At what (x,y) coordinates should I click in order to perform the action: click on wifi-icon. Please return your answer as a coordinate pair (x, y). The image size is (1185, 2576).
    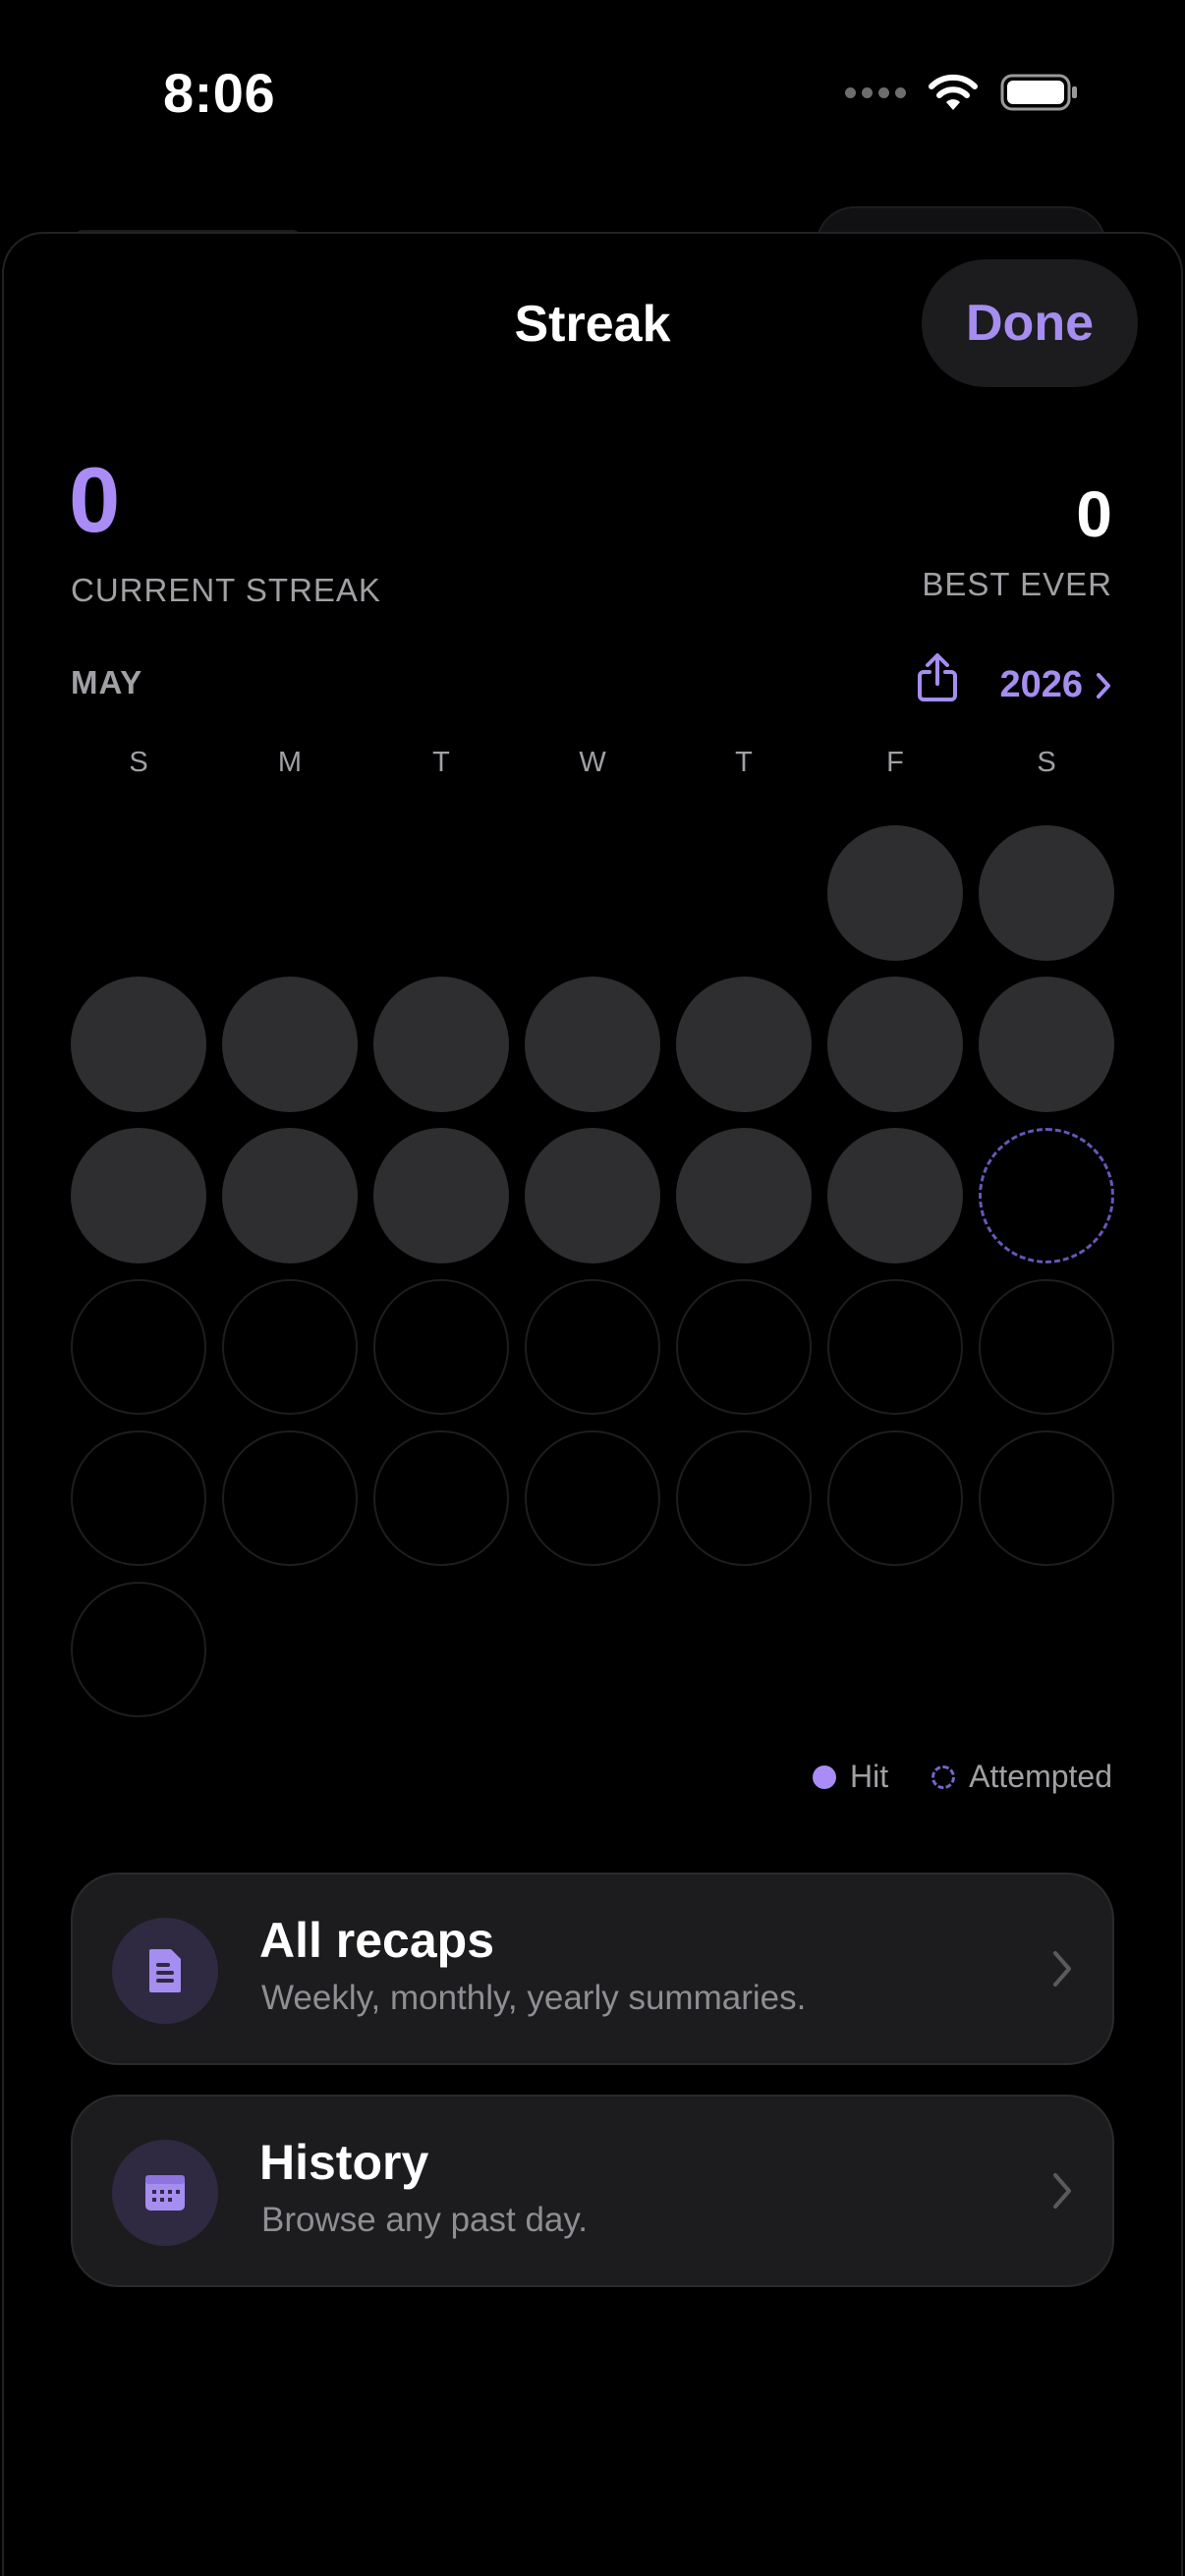
    Looking at the image, I should click on (954, 92).